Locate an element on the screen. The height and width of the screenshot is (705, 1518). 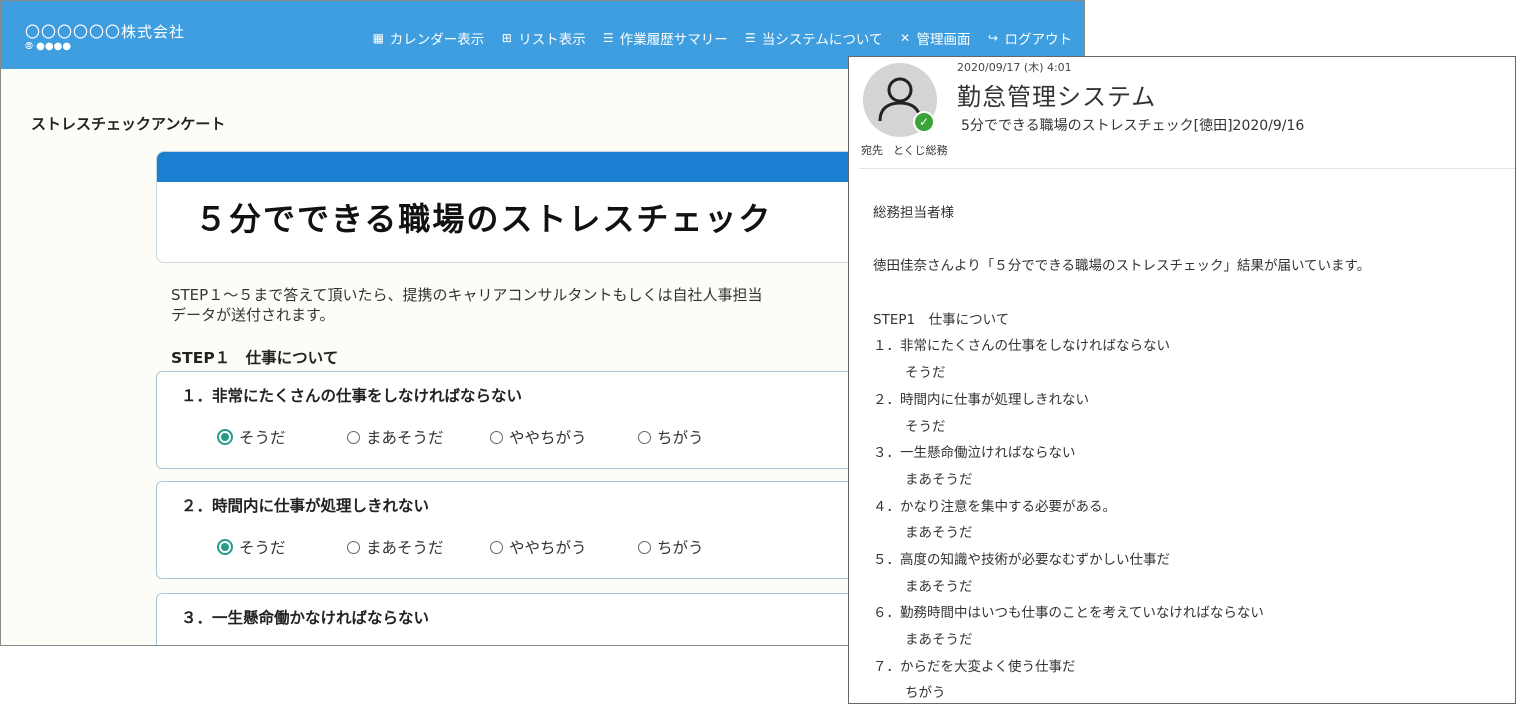
mail-recipient: 宛先 とくじ総務 is located at coordinates (909, 150).